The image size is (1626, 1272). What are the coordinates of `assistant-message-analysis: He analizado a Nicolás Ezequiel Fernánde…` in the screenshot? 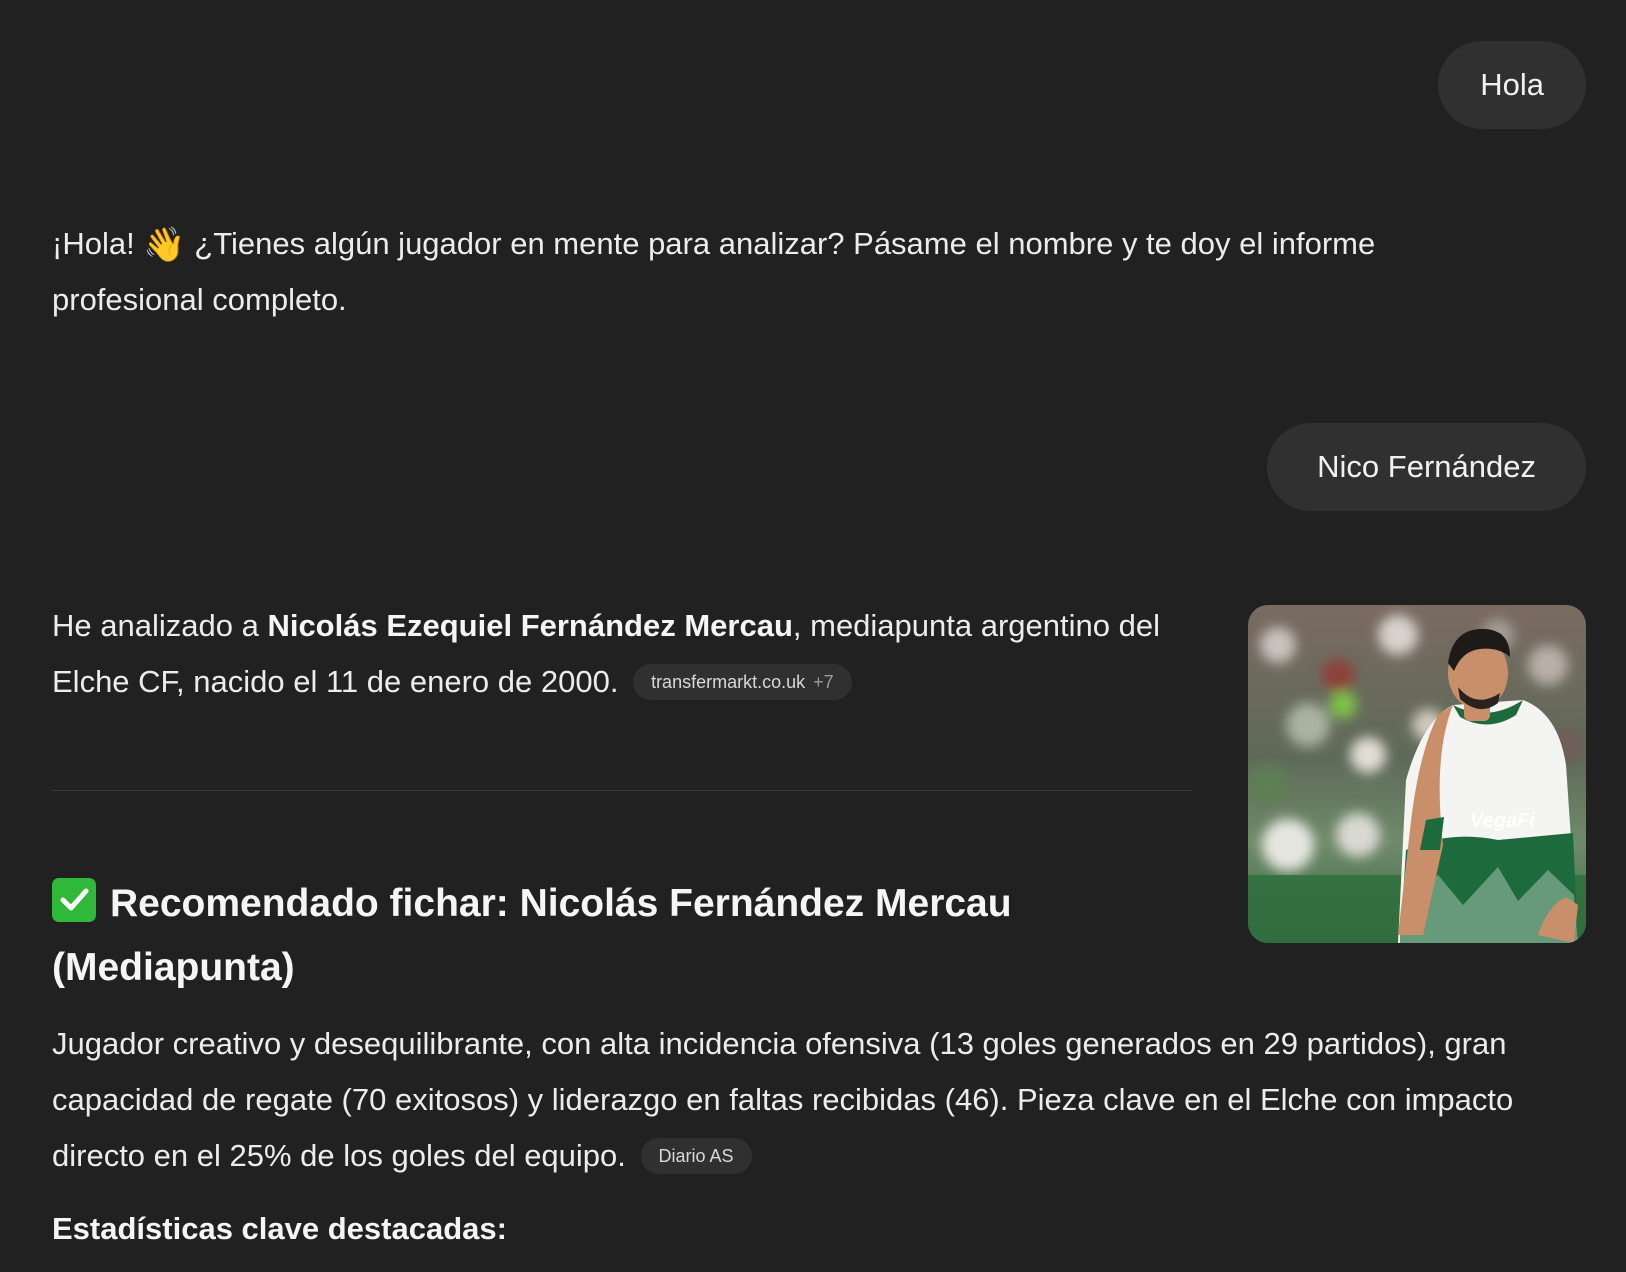 It's located at (617, 654).